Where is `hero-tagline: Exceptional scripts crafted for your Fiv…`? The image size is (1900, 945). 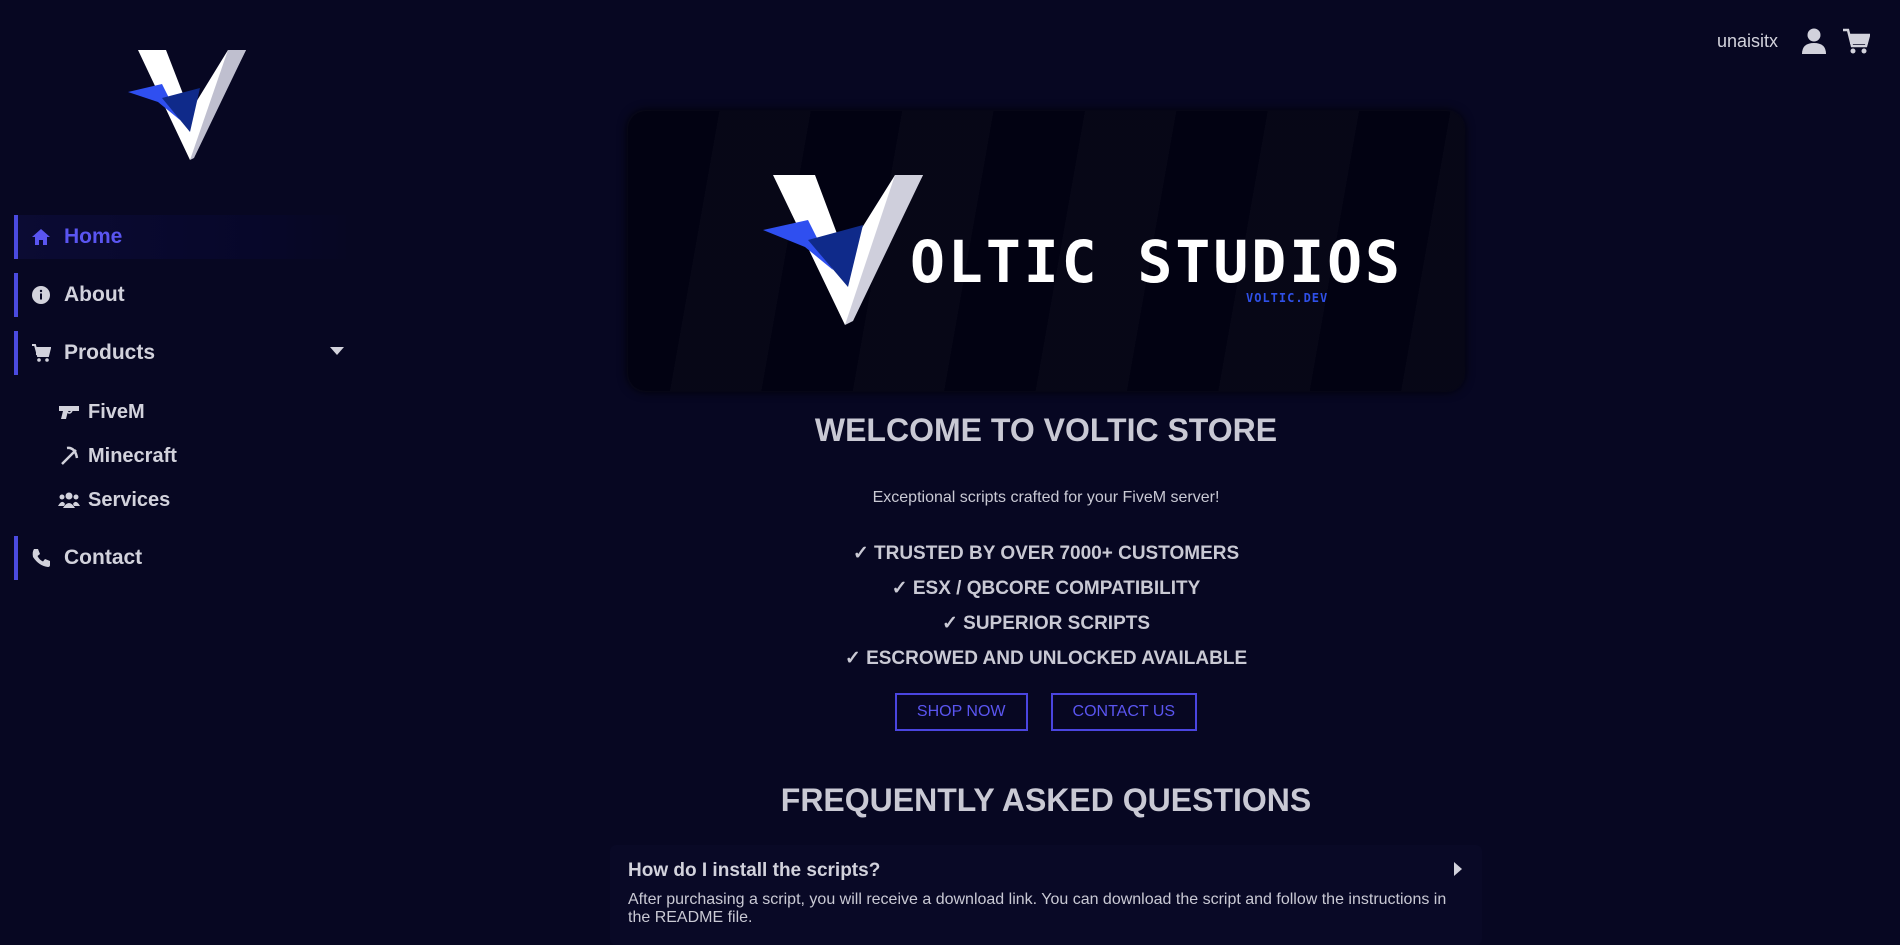
hero-tagline: Exceptional scripts crafted for your Fiv… is located at coordinates (1046, 497).